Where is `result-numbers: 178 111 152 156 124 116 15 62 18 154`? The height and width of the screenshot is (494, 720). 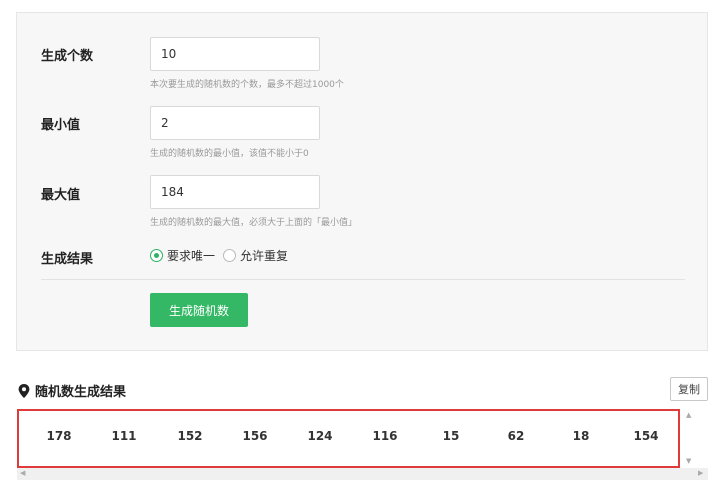 result-numbers: 178 111 152 156 124 116 15 62 18 154 is located at coordinates (348, 438).